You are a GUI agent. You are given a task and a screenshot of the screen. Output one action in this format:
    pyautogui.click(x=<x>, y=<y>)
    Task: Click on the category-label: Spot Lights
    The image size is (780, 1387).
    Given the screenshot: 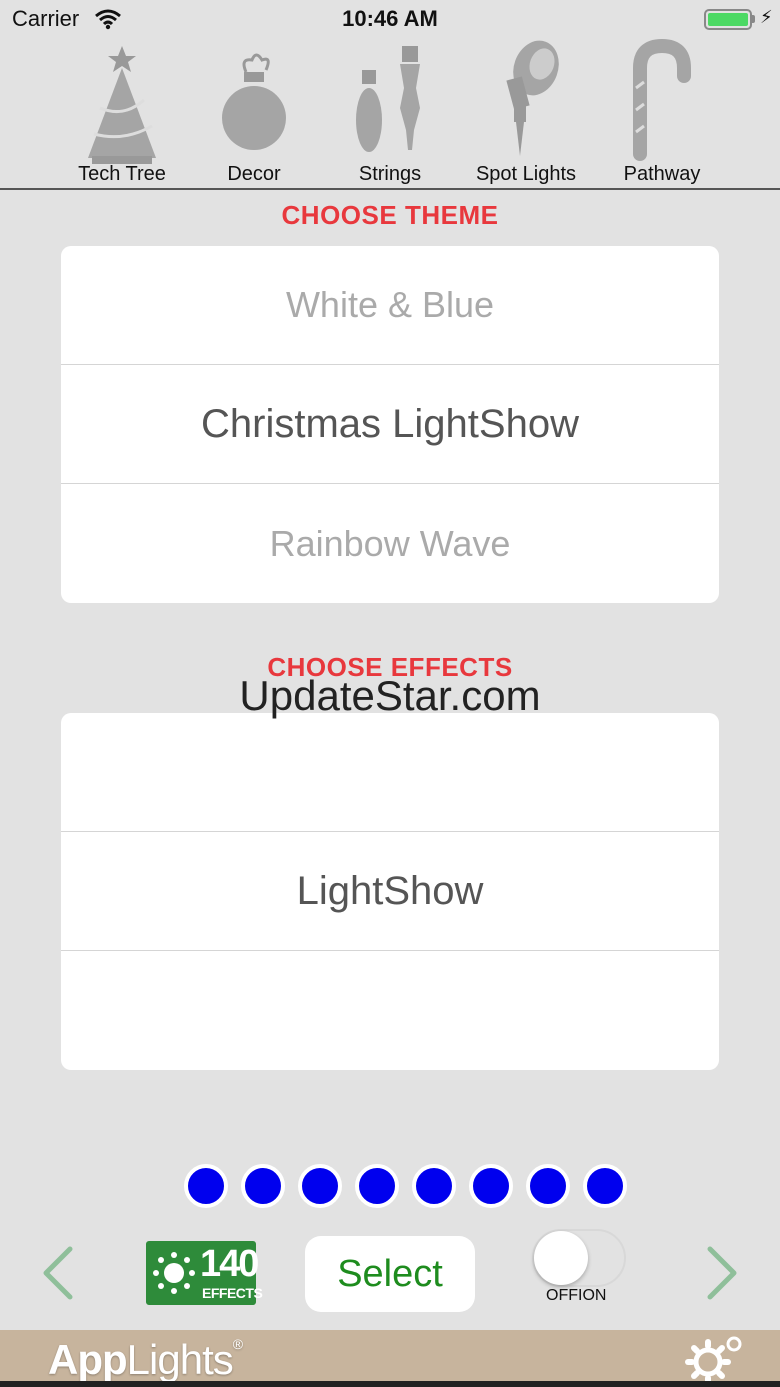 What is the action you would take?
    pyautogui.click(x=526, y=174)
    